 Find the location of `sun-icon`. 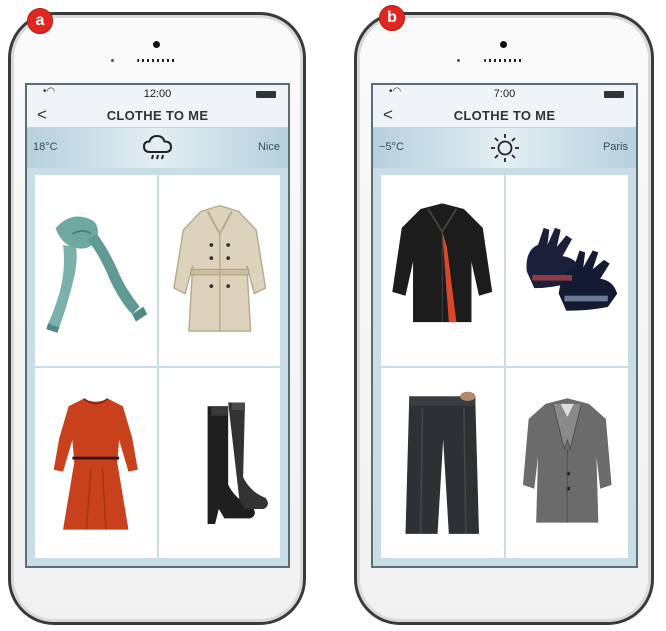

sun-icon is located at coordinates (505, 149).